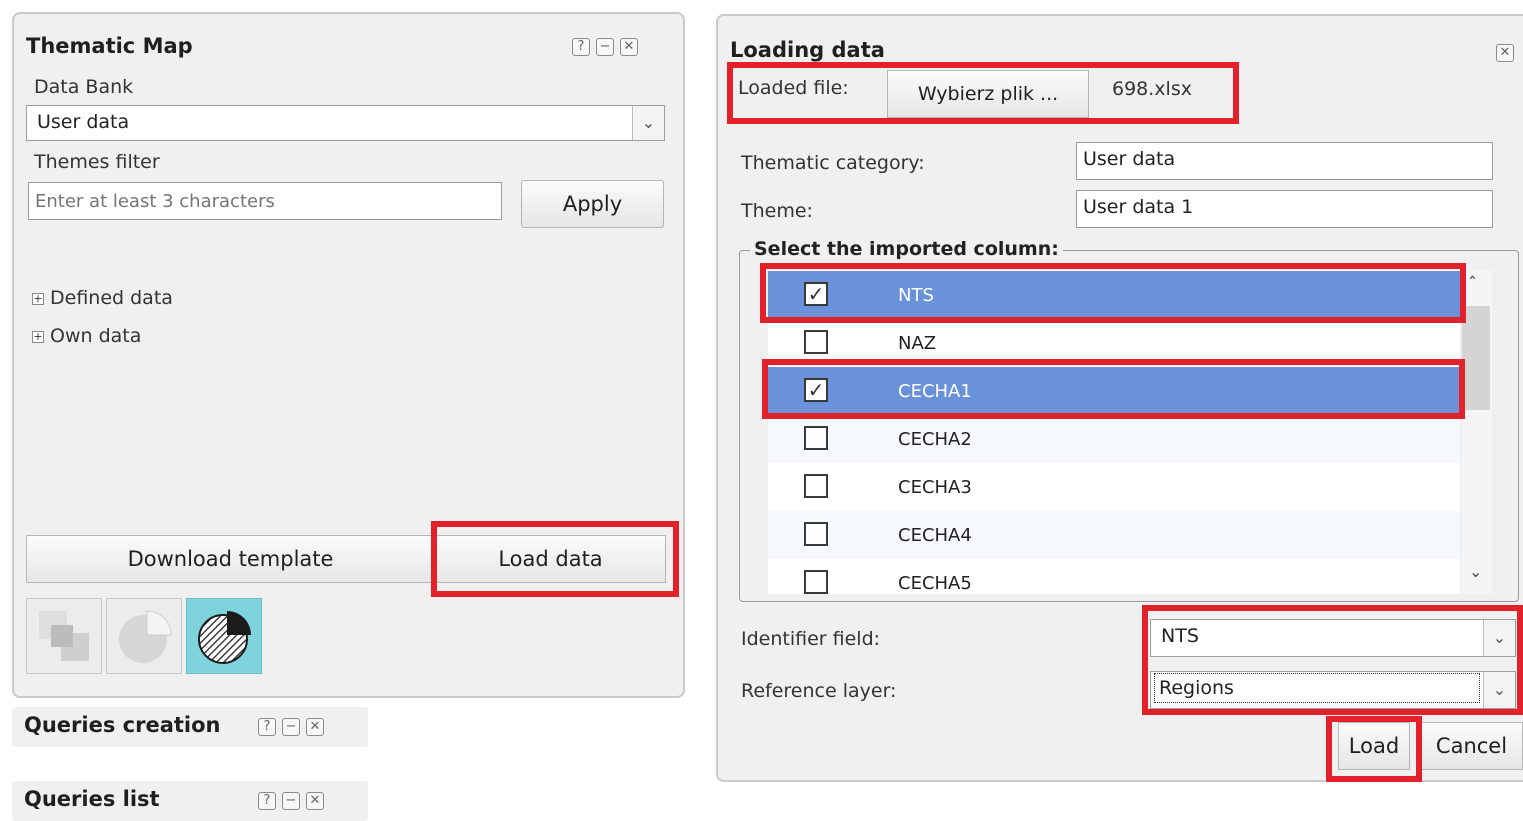  I want to click on loading-data-title: Loading data, so click(807, 50).